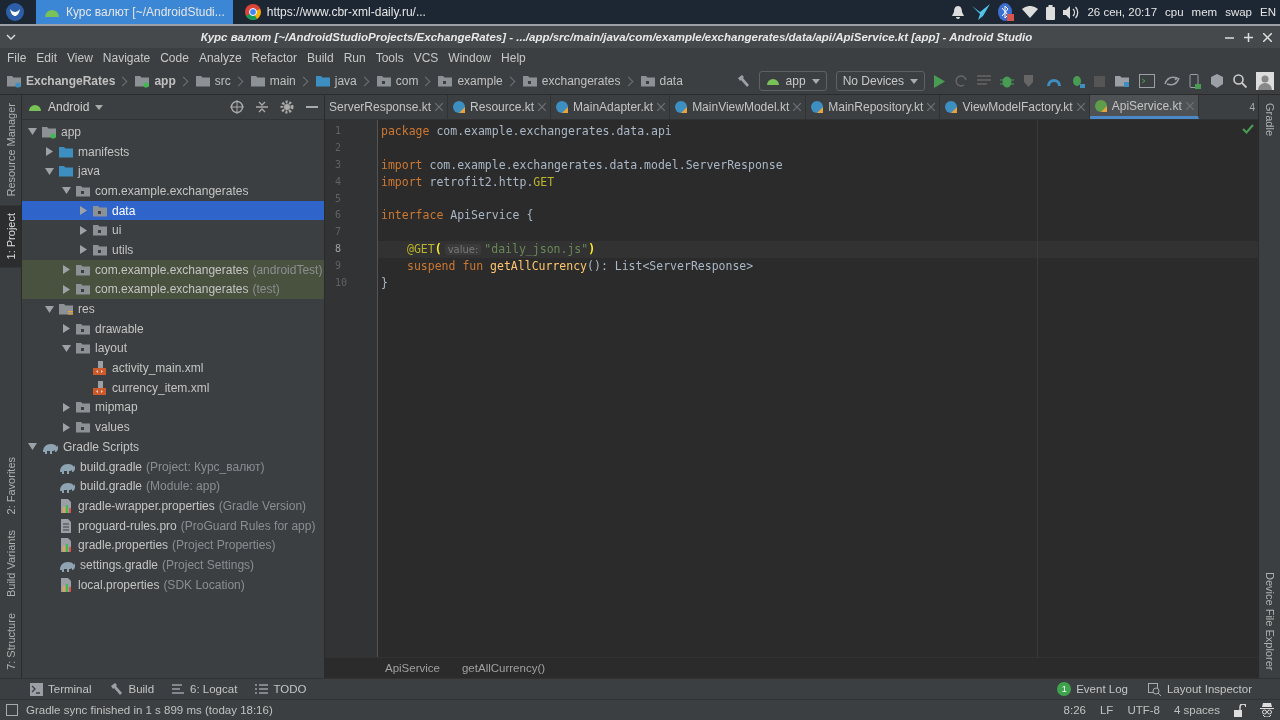 The image size is (1280, 720). Describe the element at coordinates (880, 81) in the screenshot. I see `device-dropdown: No Devices` at that location.